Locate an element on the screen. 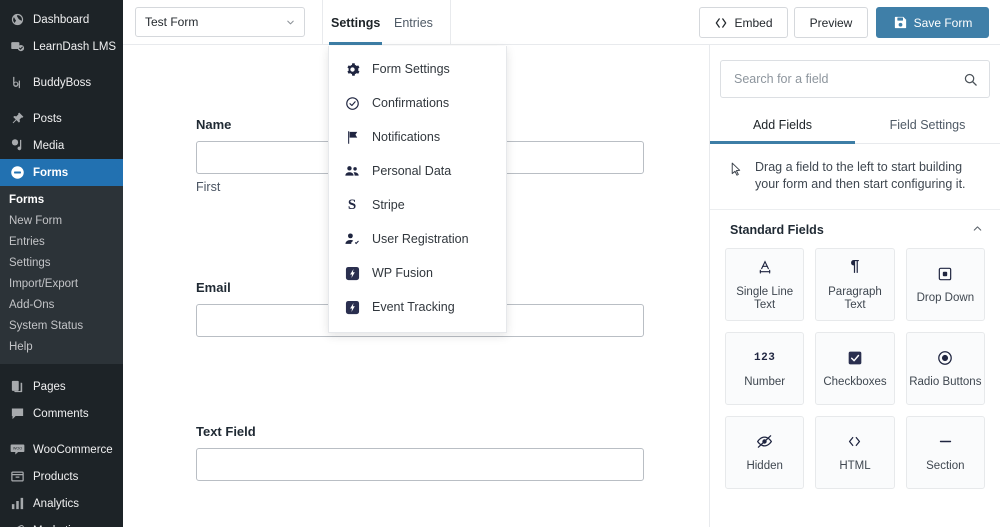 The height and width of the screenshot is (527, 1000). marketing-icon is located at coordinates (17, 524).